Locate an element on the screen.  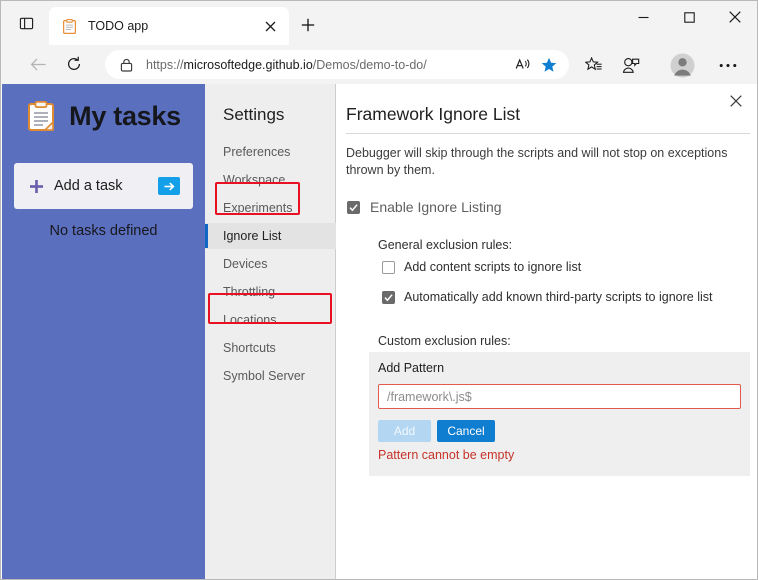
add-pattern-button: Add is located at coordinates (404, 431).